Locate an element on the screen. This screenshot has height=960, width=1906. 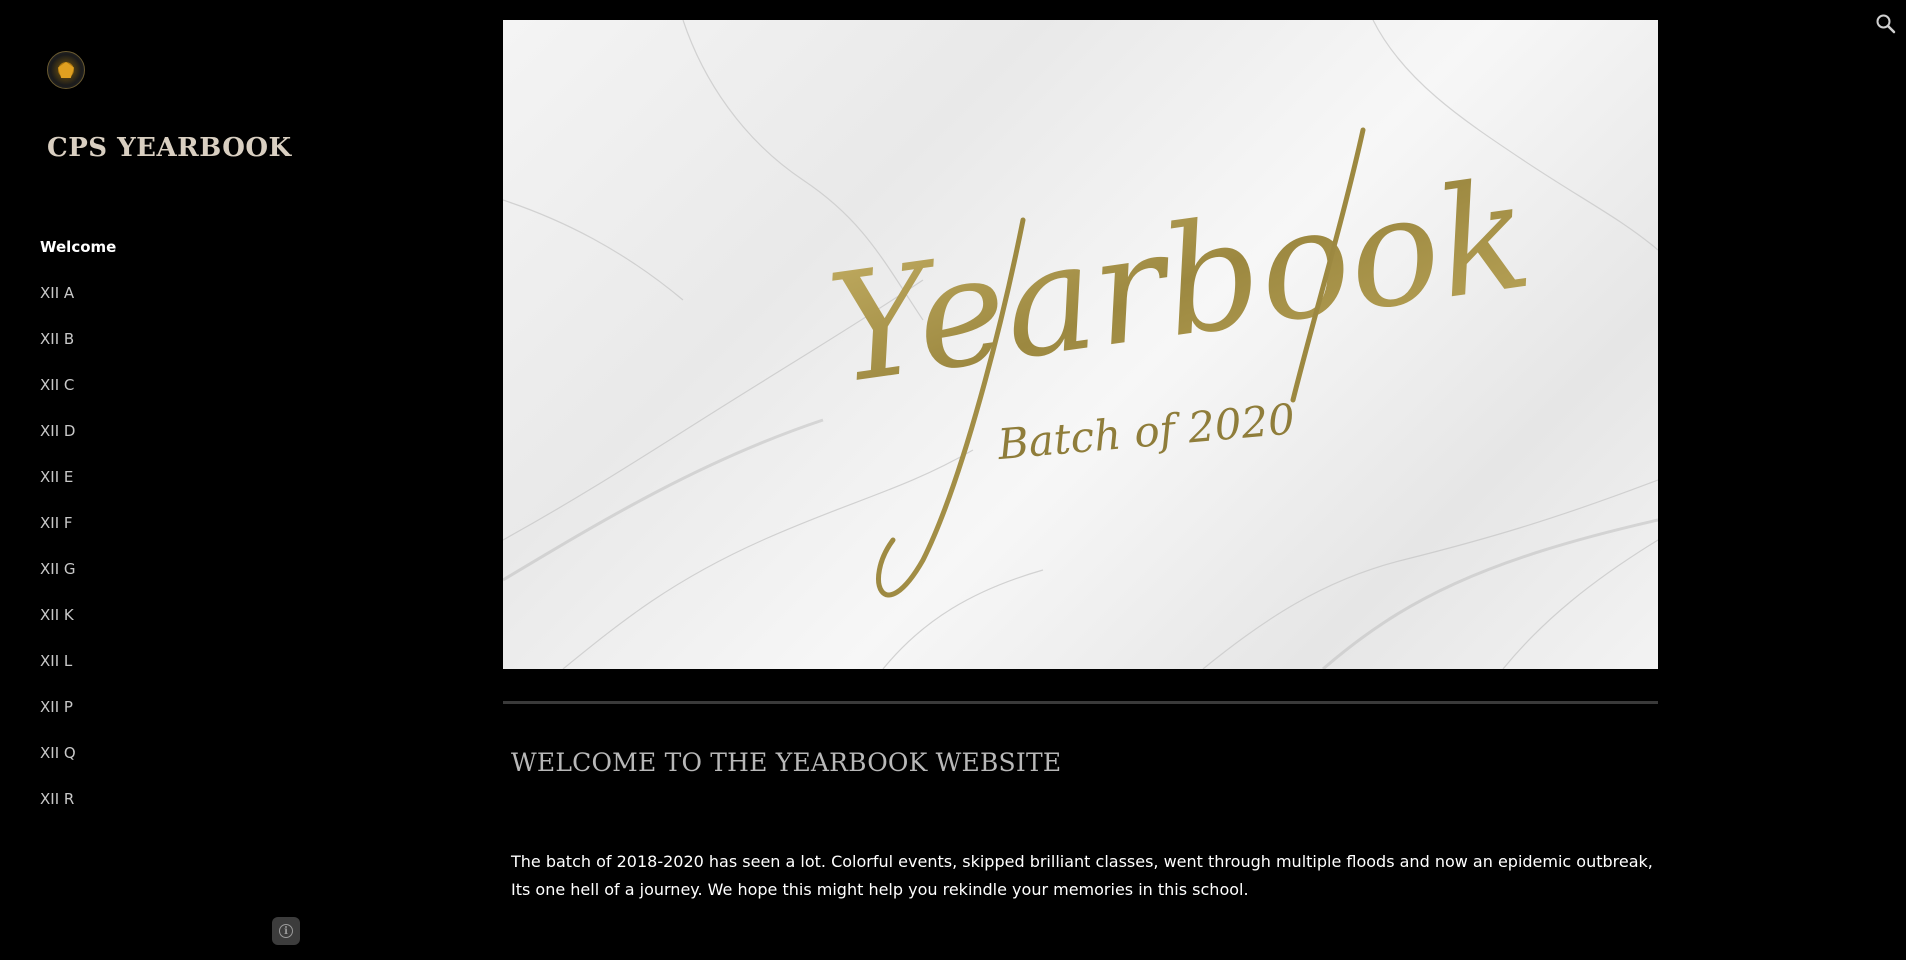
sidebar-item-xii-r: XII R is located at coordinates (78, 807).